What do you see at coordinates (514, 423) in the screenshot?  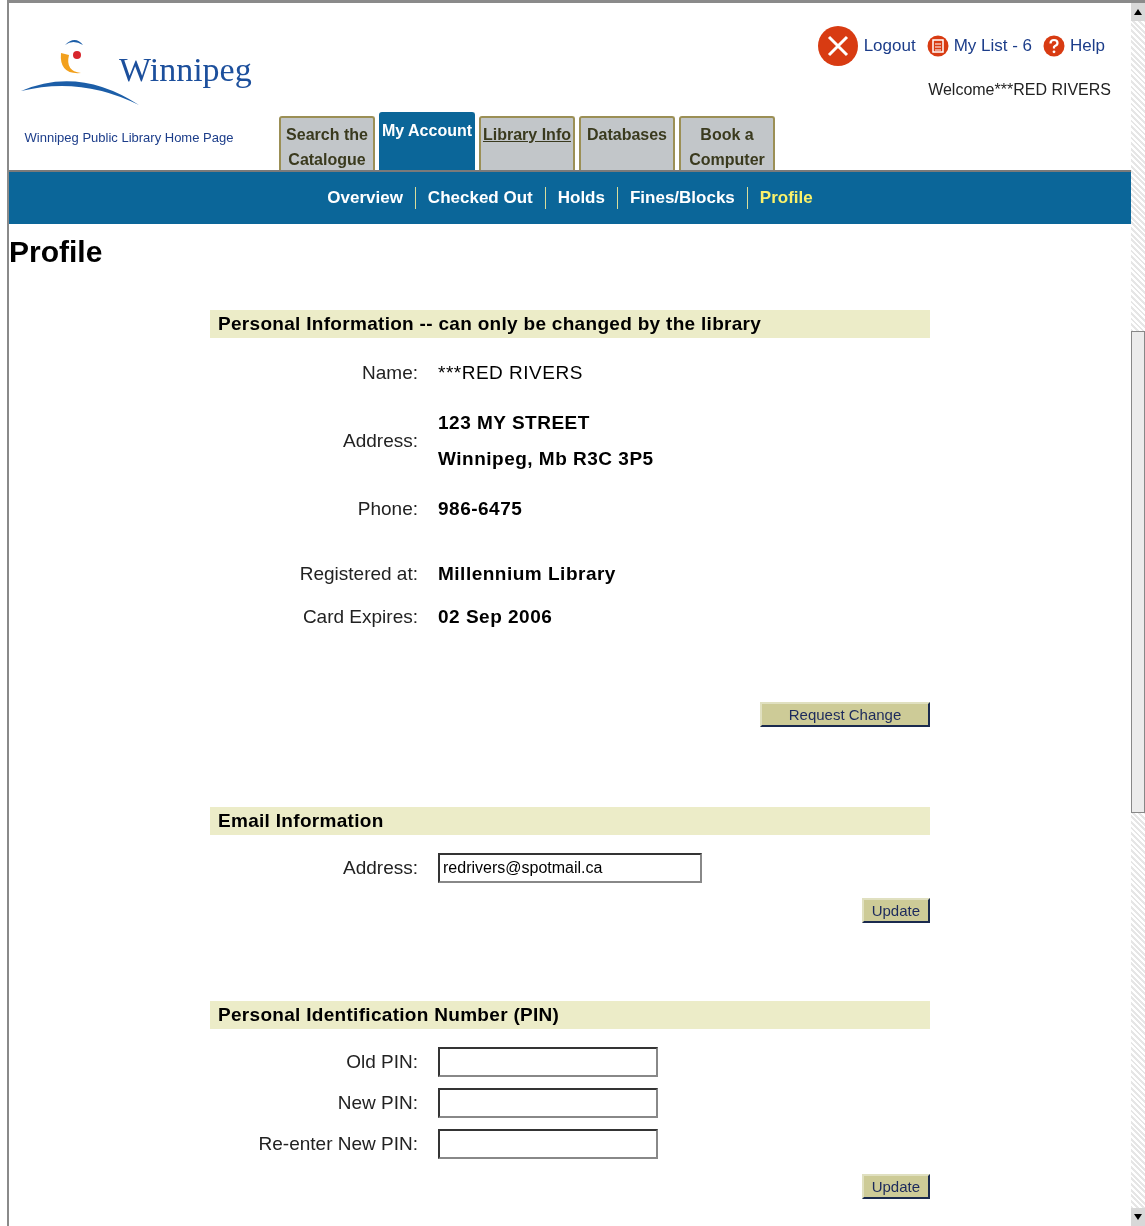 I see `field-value: 123 MY STREET` at bounding box center [514, 423].